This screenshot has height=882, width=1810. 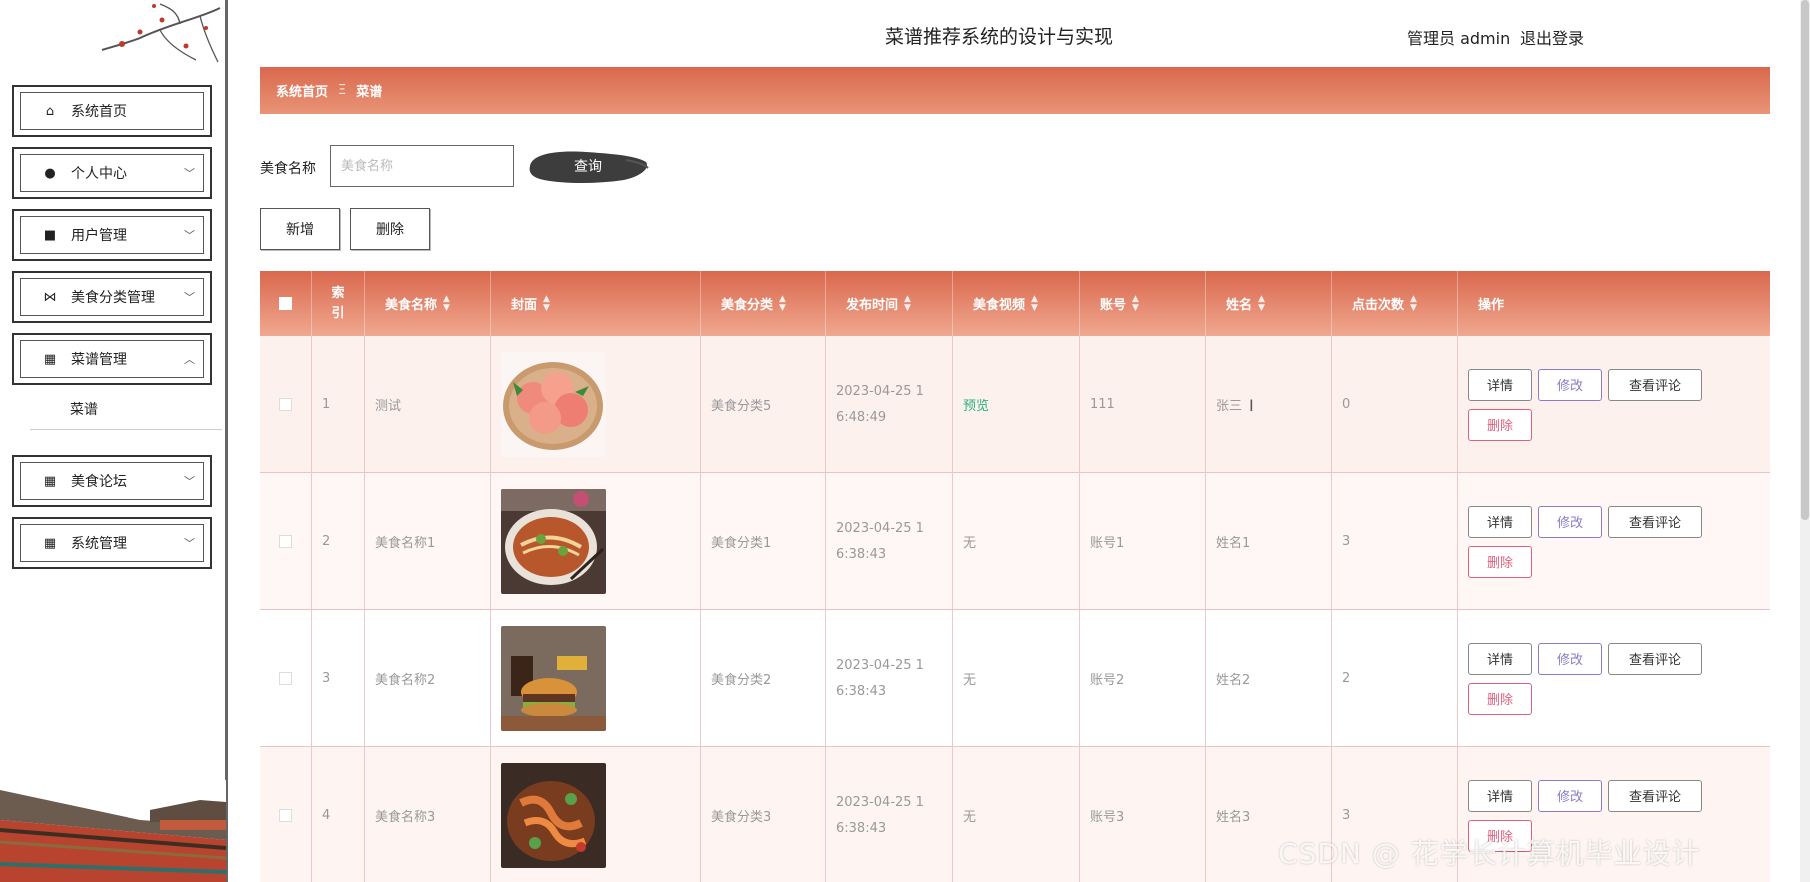 What do you see at coordinates (50, 297) in the screenshot?
I see `bow-icon: ⋈` at bounding box center [50, 297].